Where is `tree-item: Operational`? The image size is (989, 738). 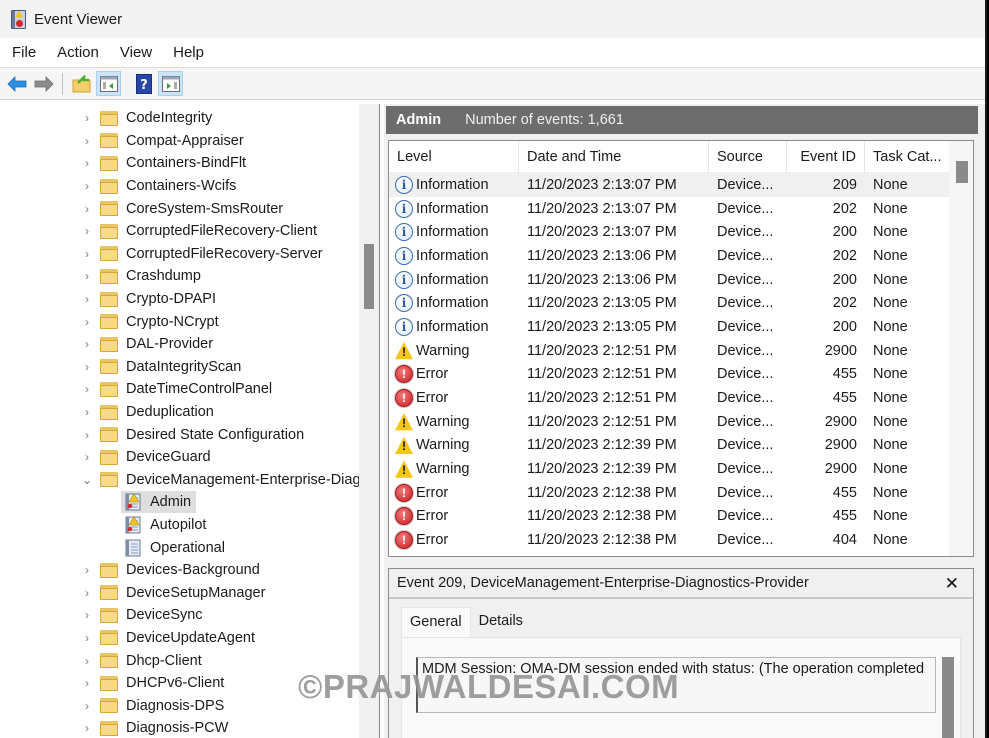 tree-item: Operational is located at coordinates (179, 547).